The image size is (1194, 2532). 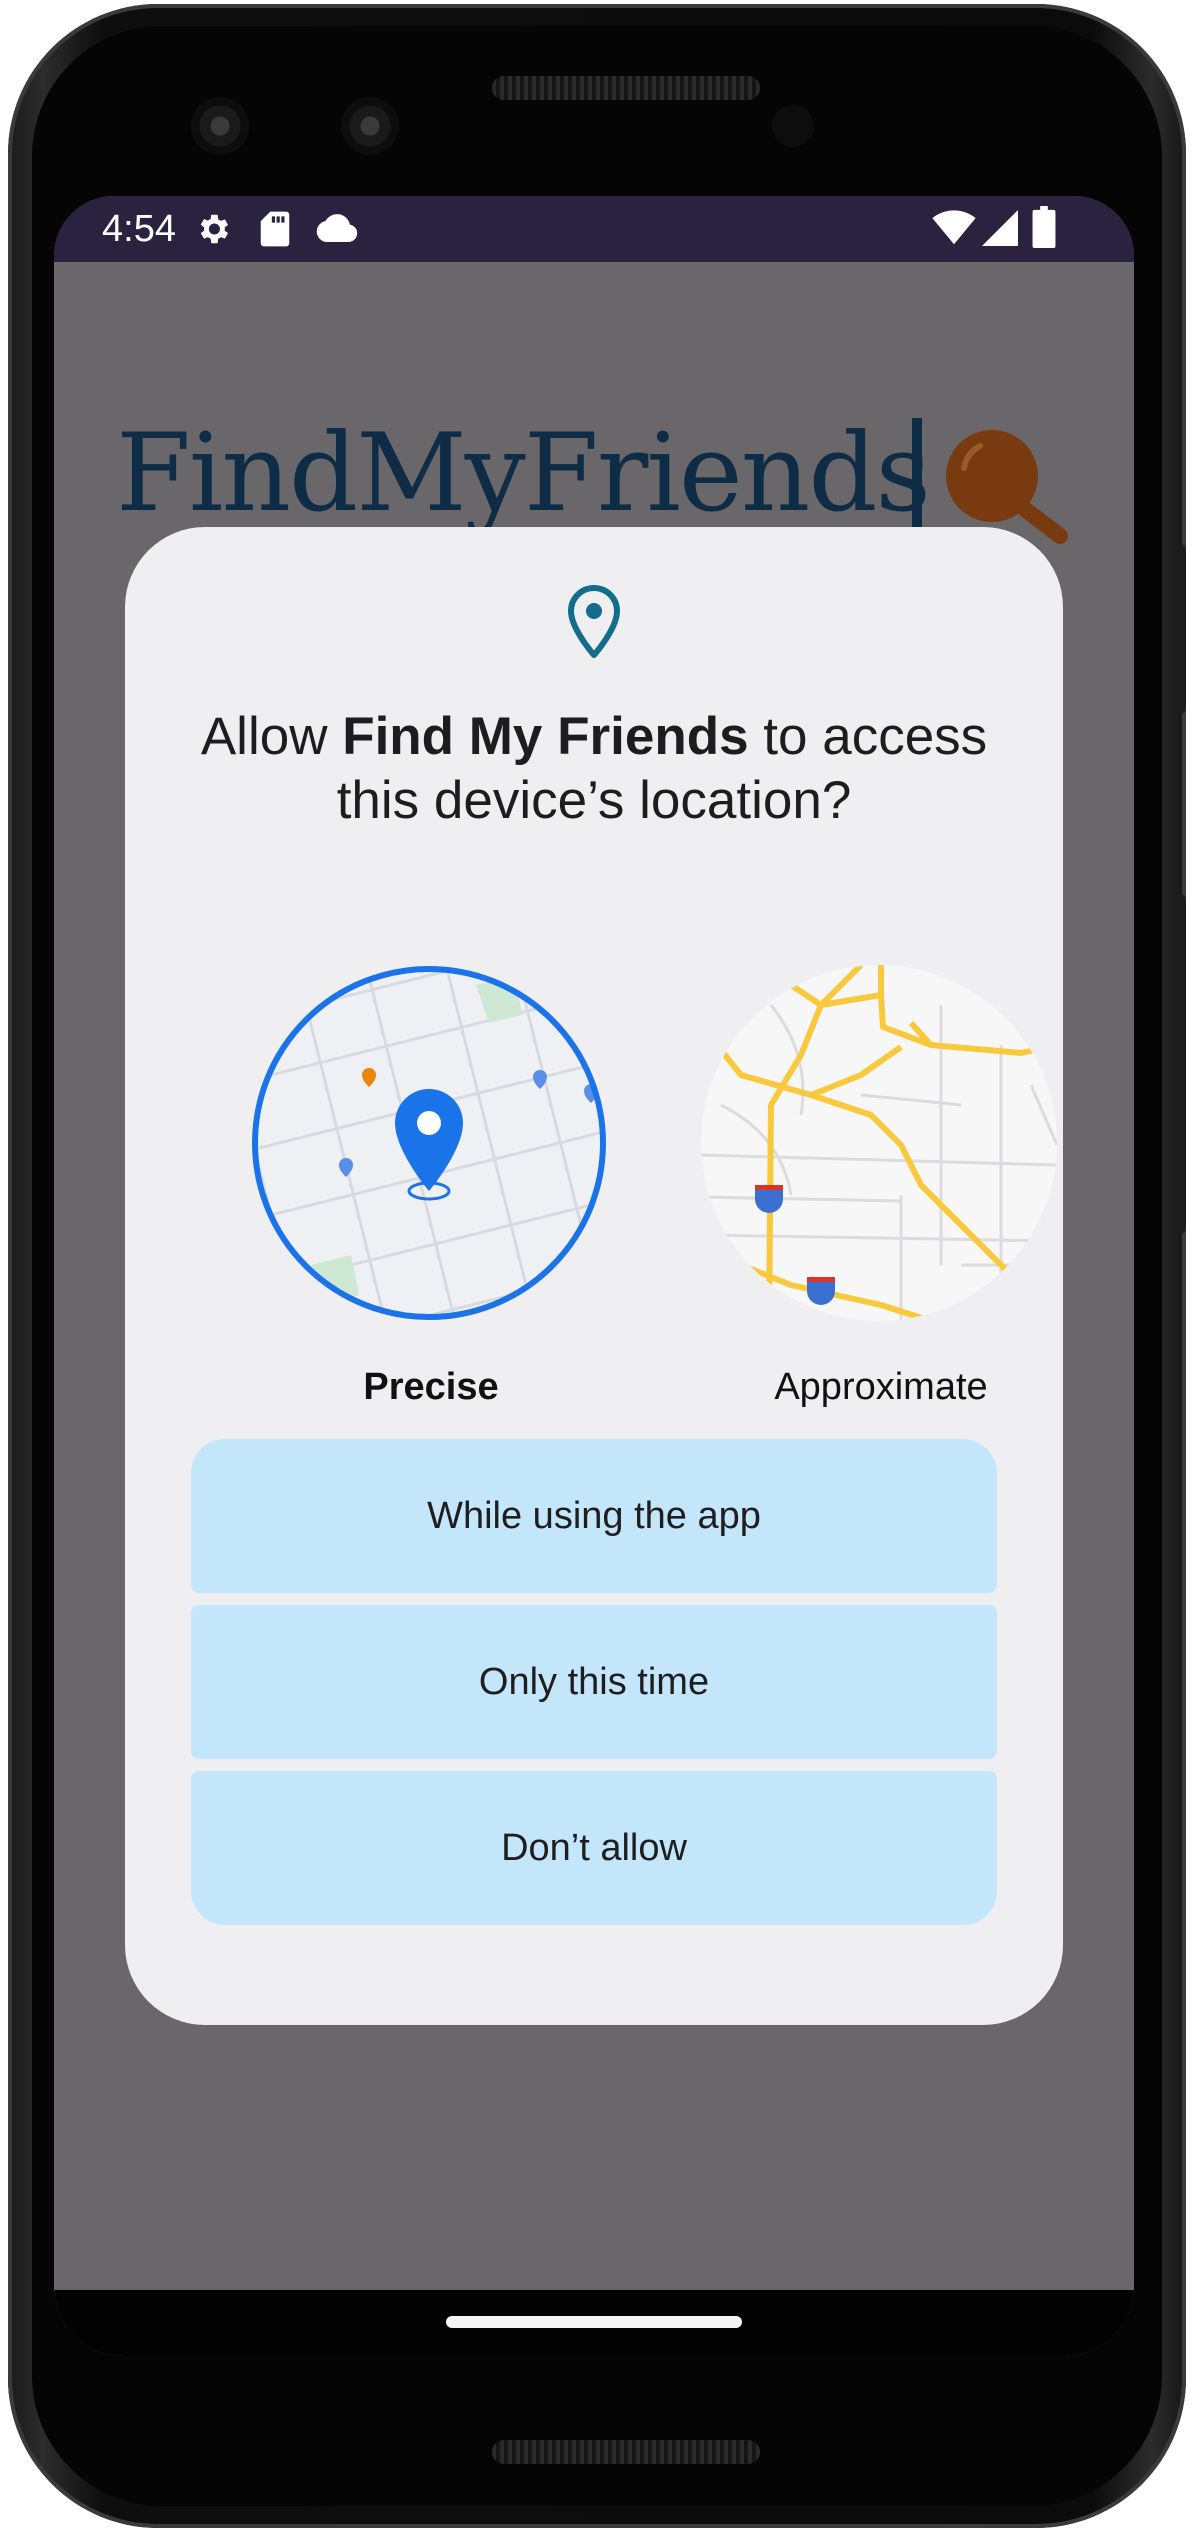 I want to click on location-pin-icon, so click(x=594, y=621).